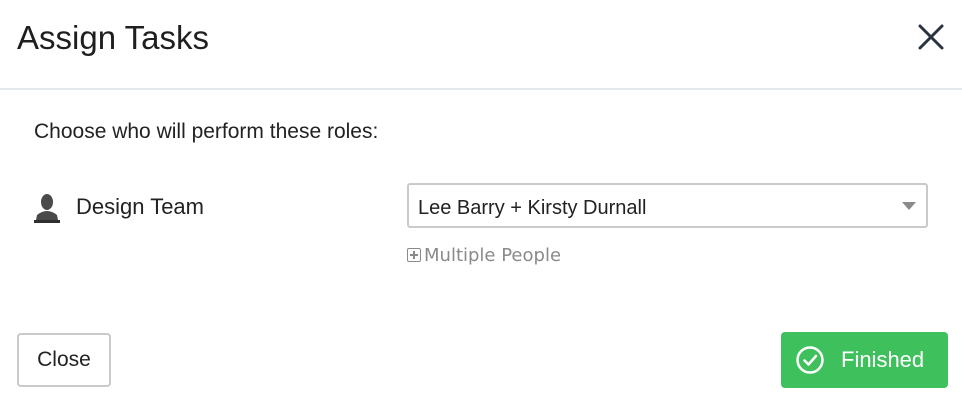 The image size is (962, 402). I want to click on close-x-icon, so click(931, 37).